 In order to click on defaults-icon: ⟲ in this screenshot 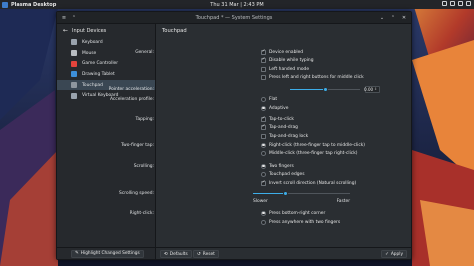, I will do `click(166, 254)`.